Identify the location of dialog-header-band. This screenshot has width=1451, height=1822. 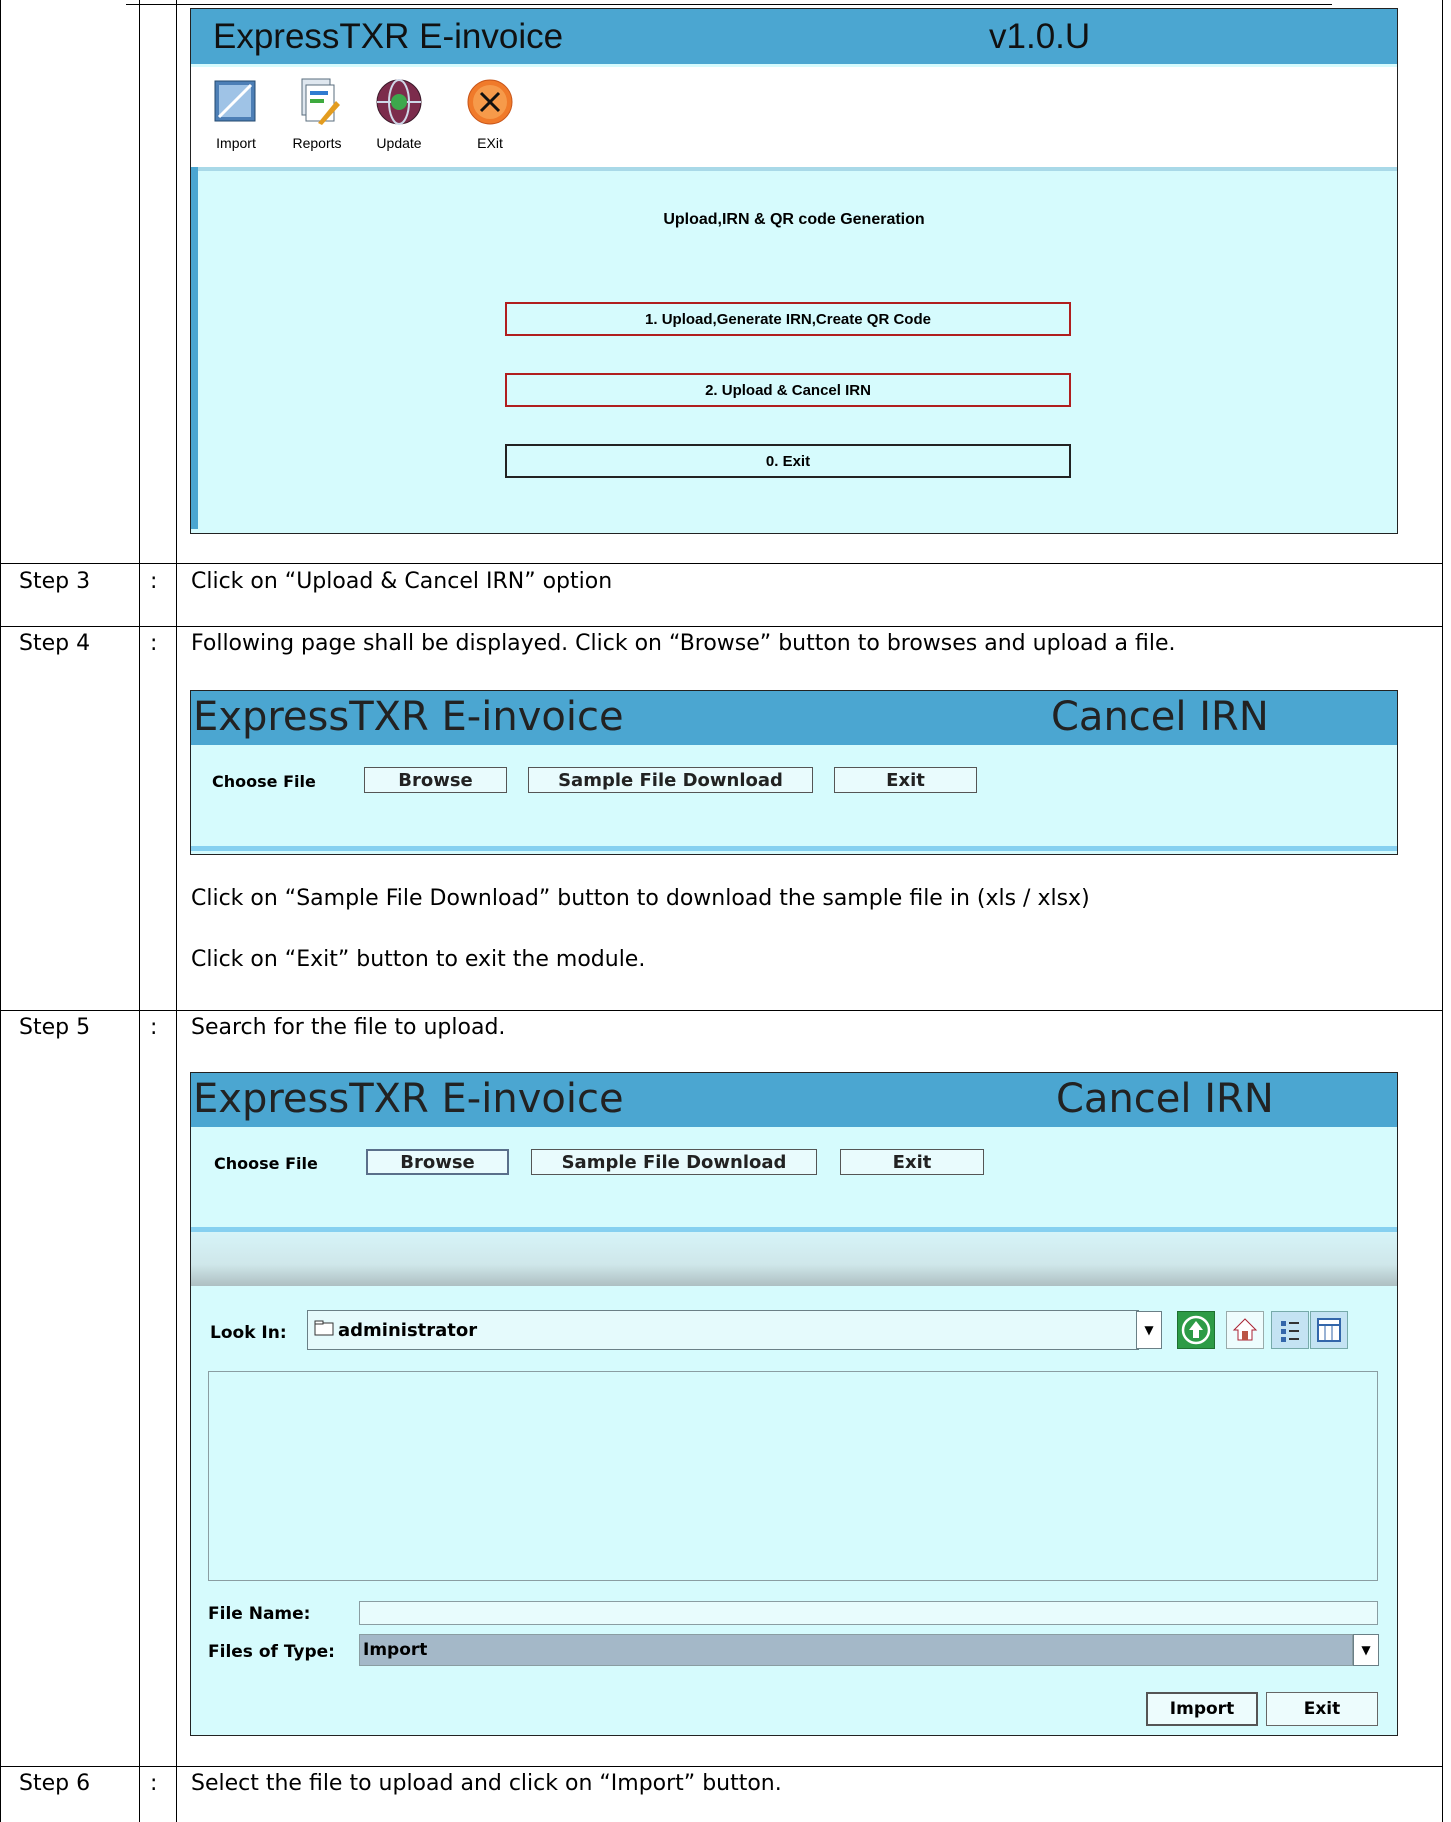
(794, 1259).